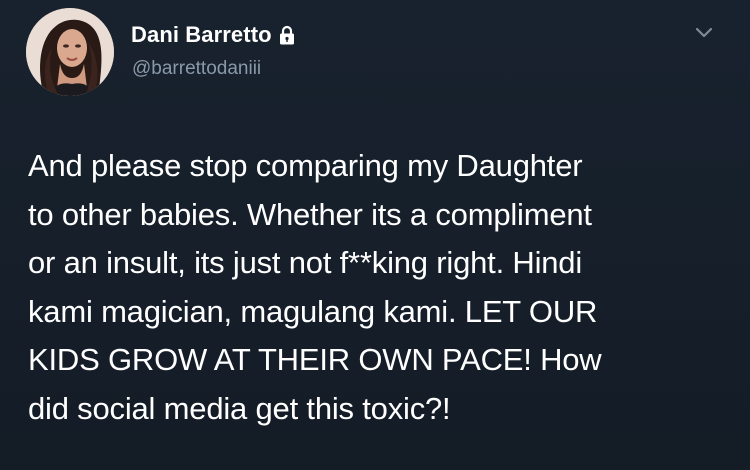  I want to click on name-row: Dani Barretto, so click(213, 35).